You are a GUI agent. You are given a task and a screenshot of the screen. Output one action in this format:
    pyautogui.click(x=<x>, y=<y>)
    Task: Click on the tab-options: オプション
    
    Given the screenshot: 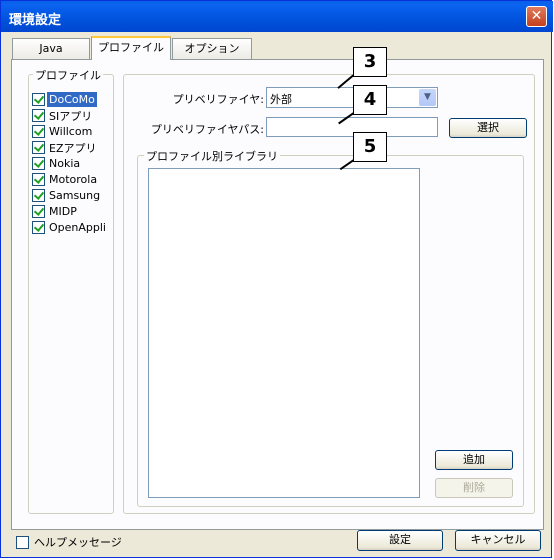 What is the action you would take?
    pyautogui.click(x=212, y=48)
    